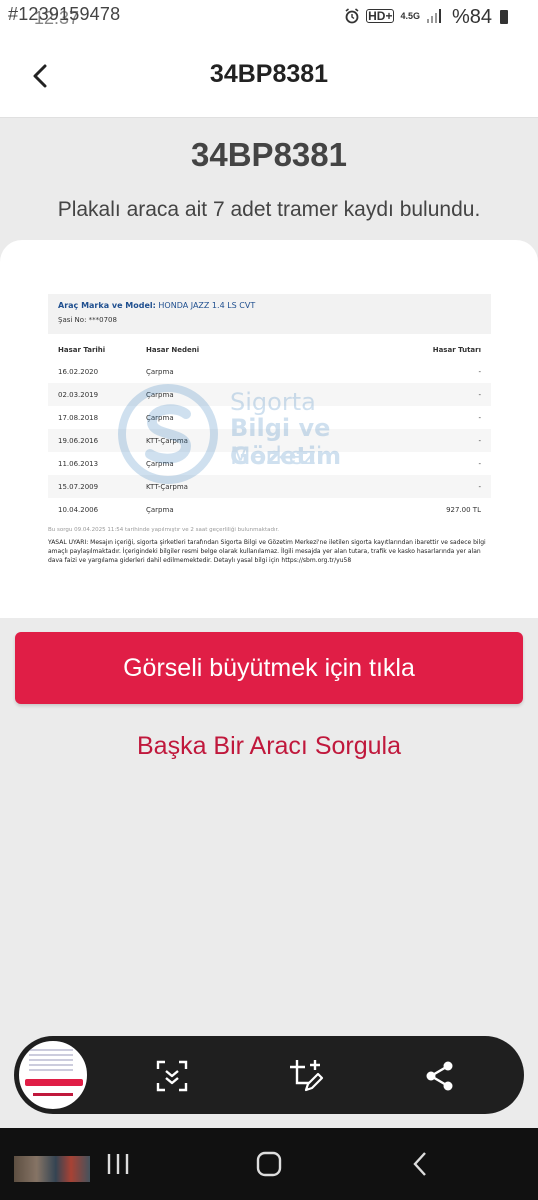 The width and height of the screenshot is (538, 1200). I want to click on scroll-capture-button, so click(172, 1076).